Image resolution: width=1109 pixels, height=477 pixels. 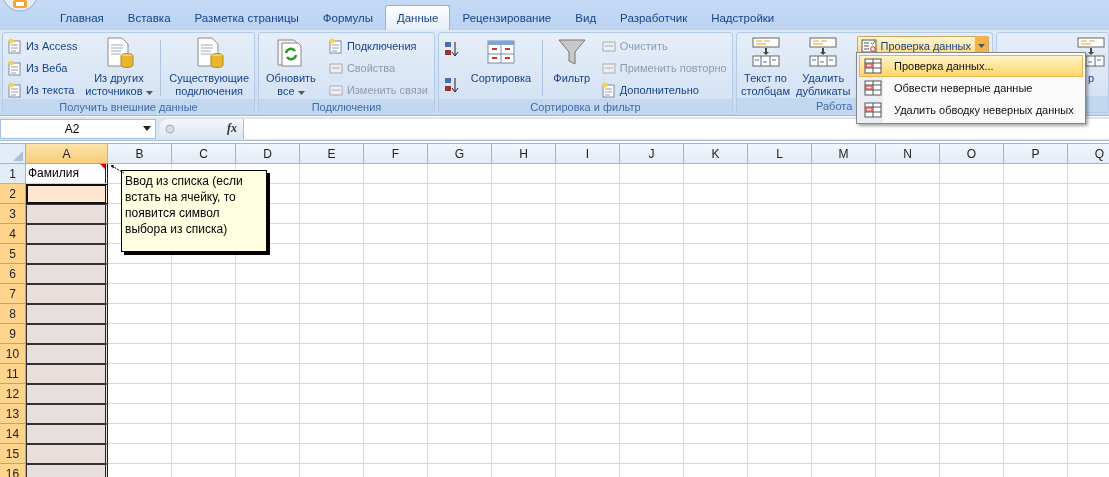 What do you see at coordinates (1088, 154) in the screenshot?
I see `column-header: Q` at bounding box center [1088, 154].